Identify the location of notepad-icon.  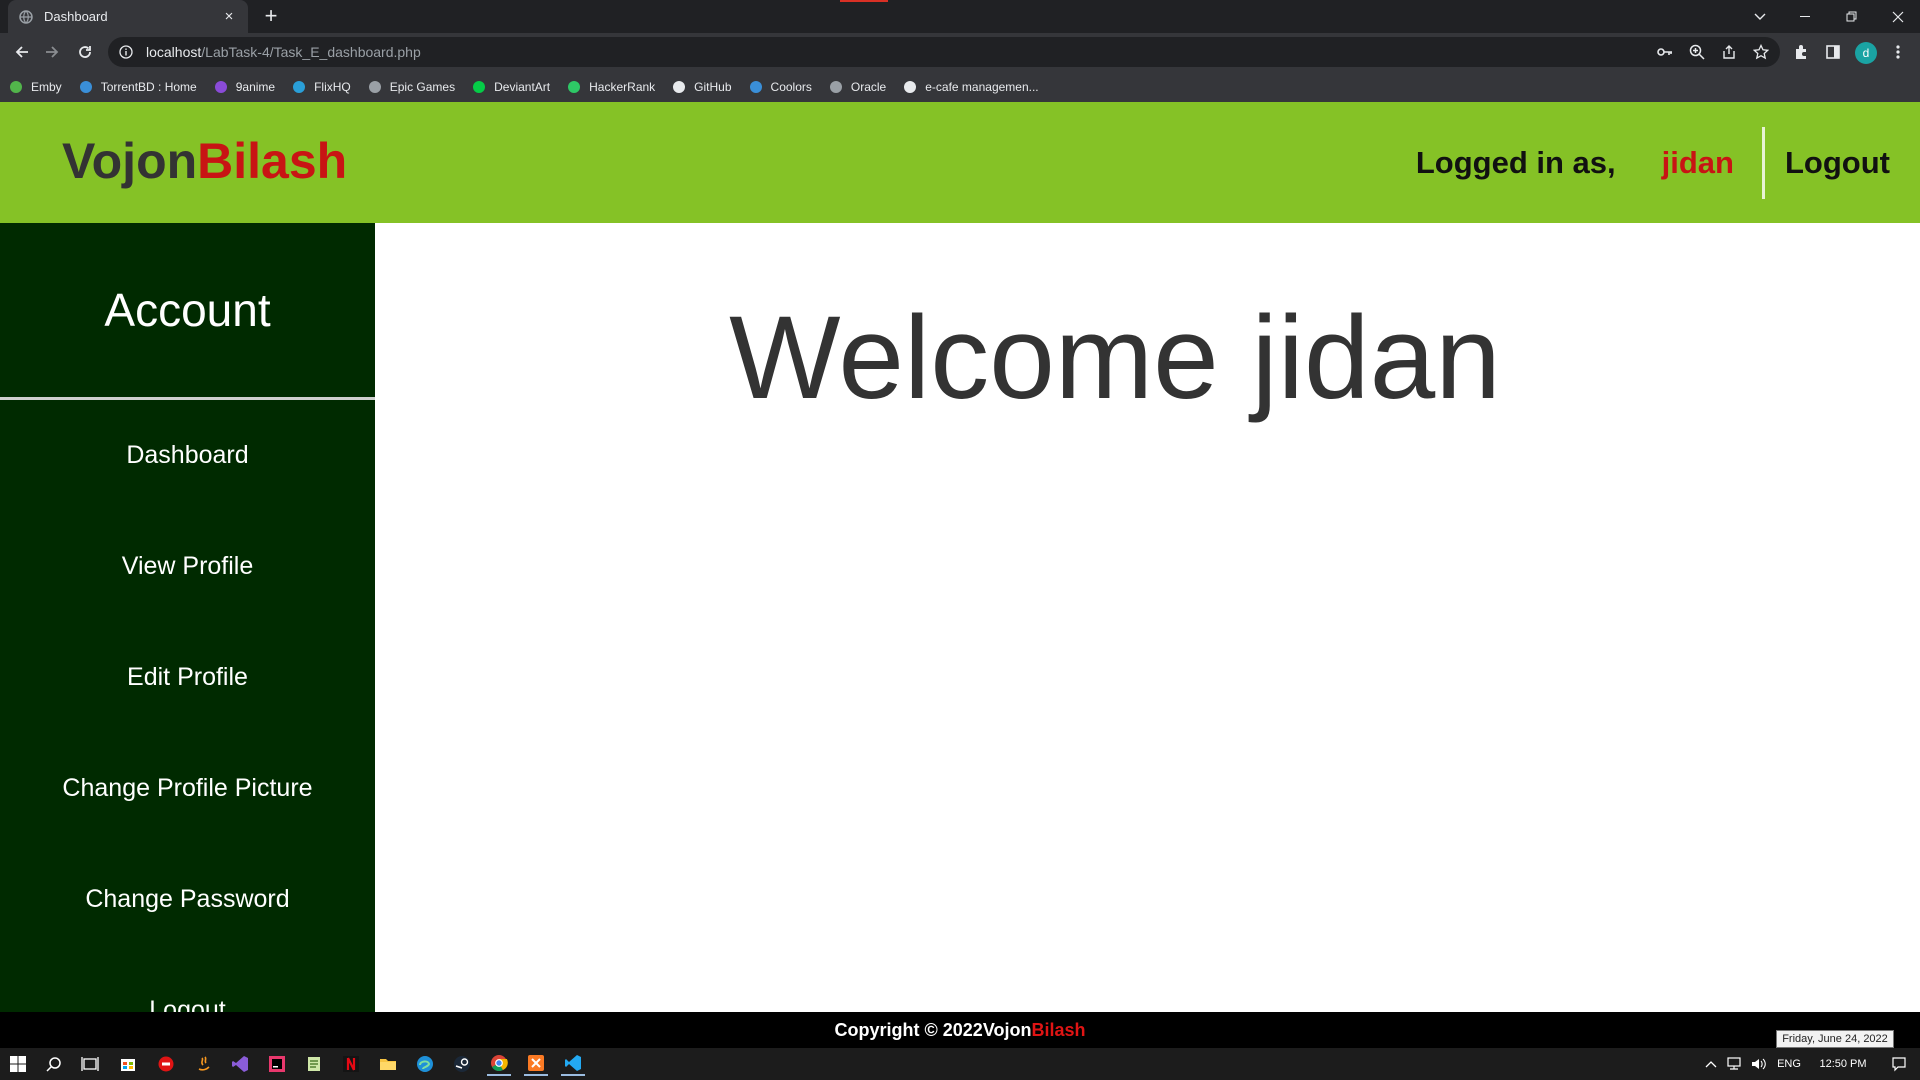
(314, 1064).